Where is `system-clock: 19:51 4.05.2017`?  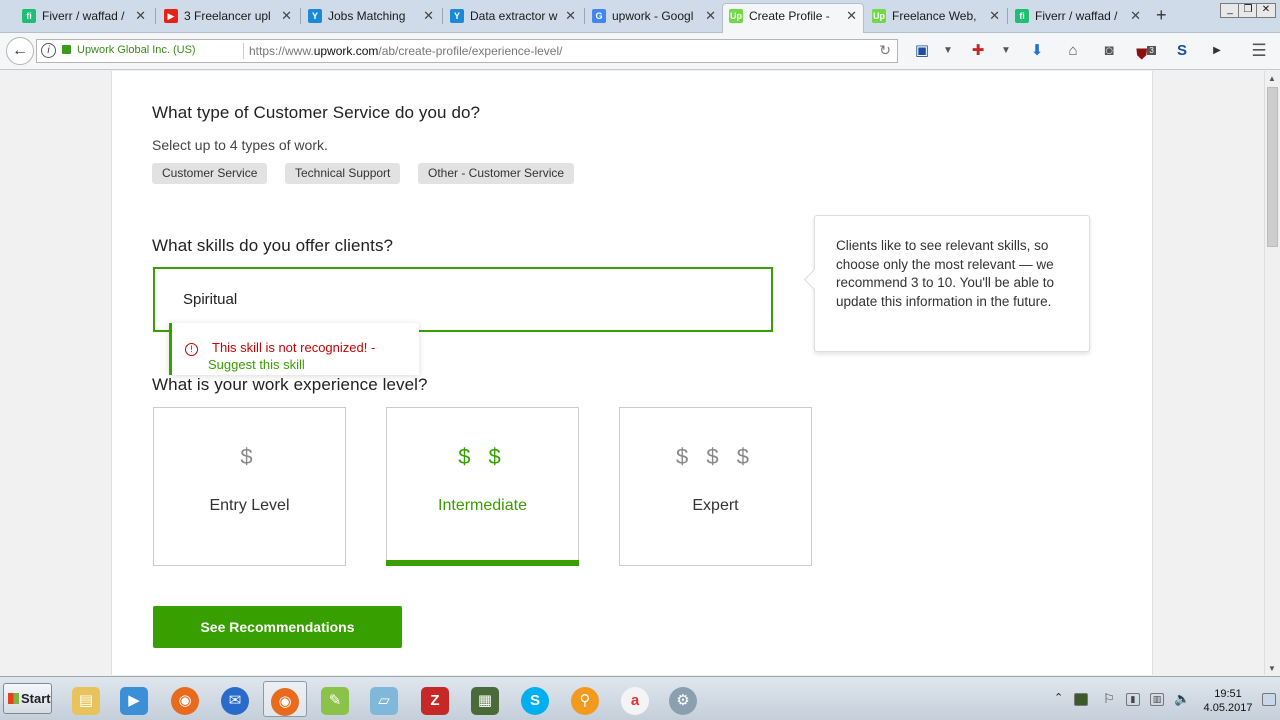
system-clock: 19:51 4.05.2017 is located at coordinates (1228, 701).